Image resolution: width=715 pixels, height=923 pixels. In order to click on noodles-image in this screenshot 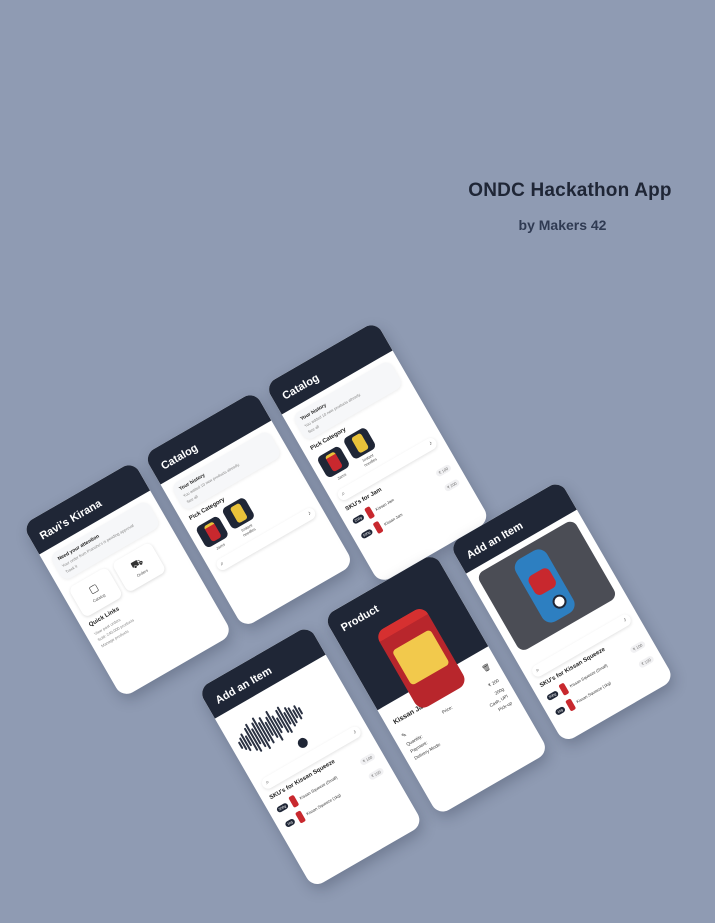, I will do `click(238, 513)`.